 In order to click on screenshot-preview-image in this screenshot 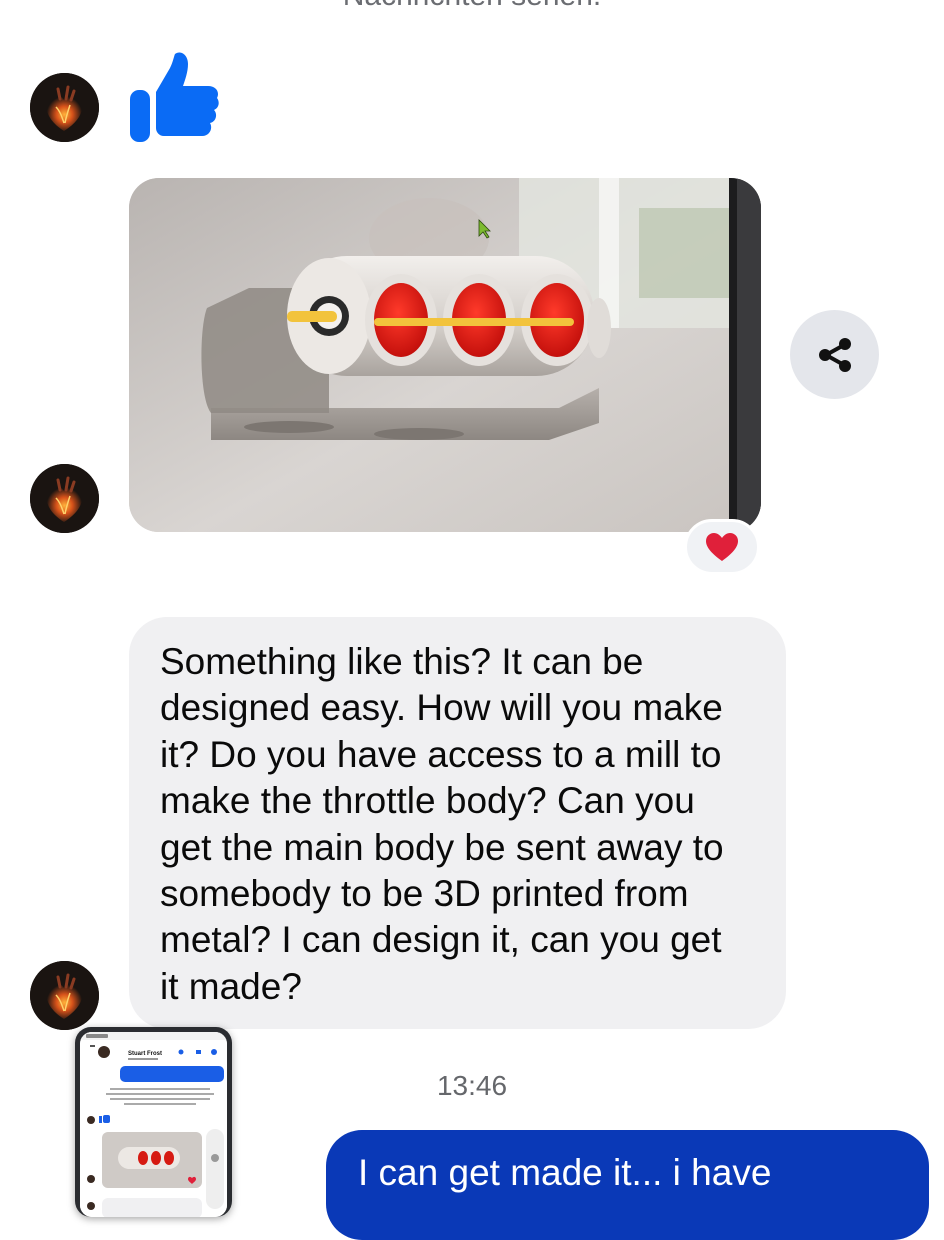, I will do `click(153, 1124)`.